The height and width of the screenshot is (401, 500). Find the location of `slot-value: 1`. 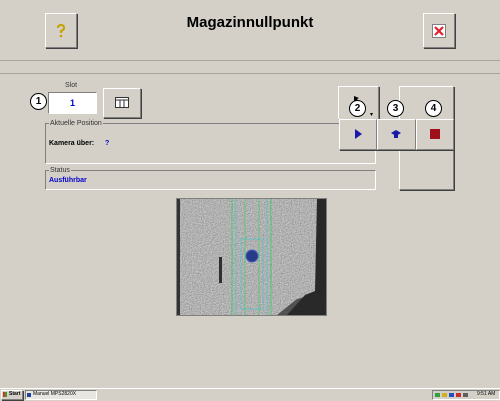

slot-value: 1 is located at coordinates (72, 103).